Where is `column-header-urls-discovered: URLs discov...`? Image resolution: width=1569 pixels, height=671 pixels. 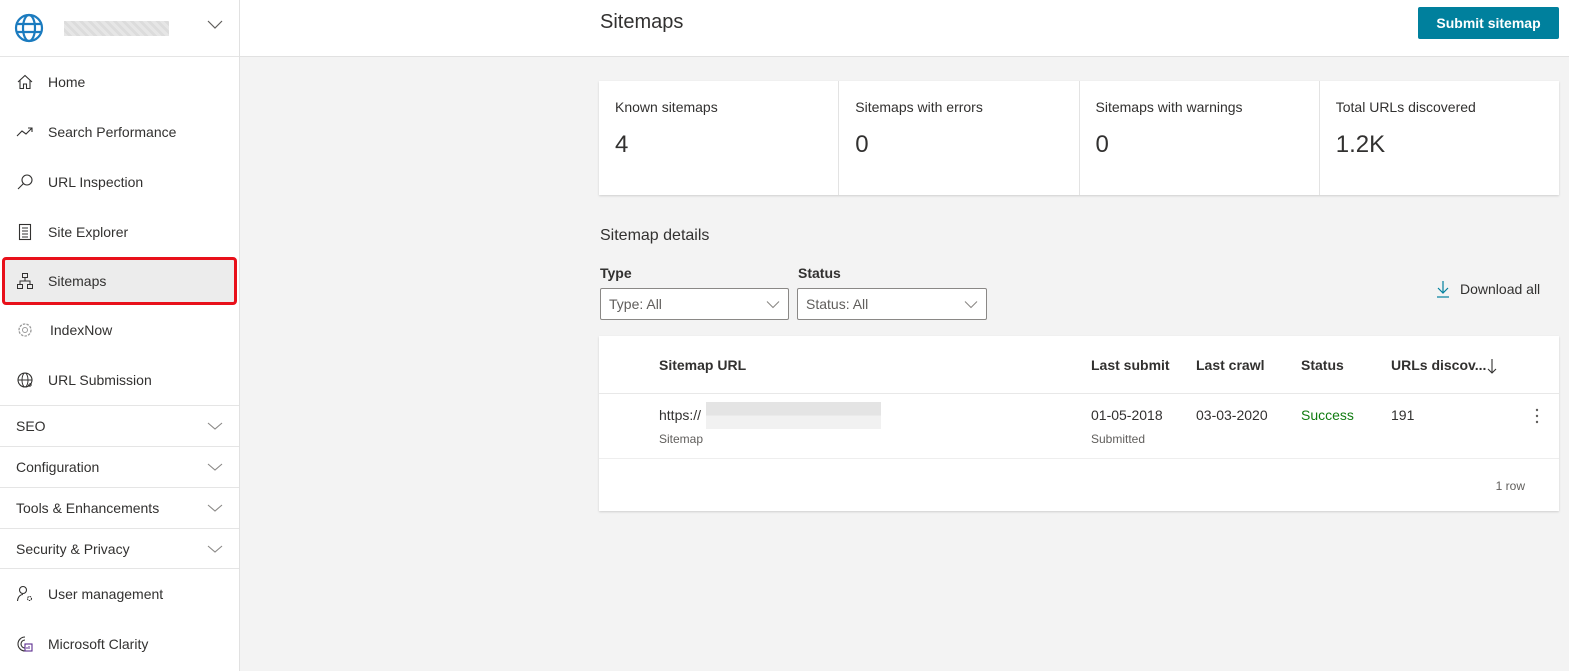 column-header-urls-discovered: URLs discov... is located at coordinates (1438, 365).